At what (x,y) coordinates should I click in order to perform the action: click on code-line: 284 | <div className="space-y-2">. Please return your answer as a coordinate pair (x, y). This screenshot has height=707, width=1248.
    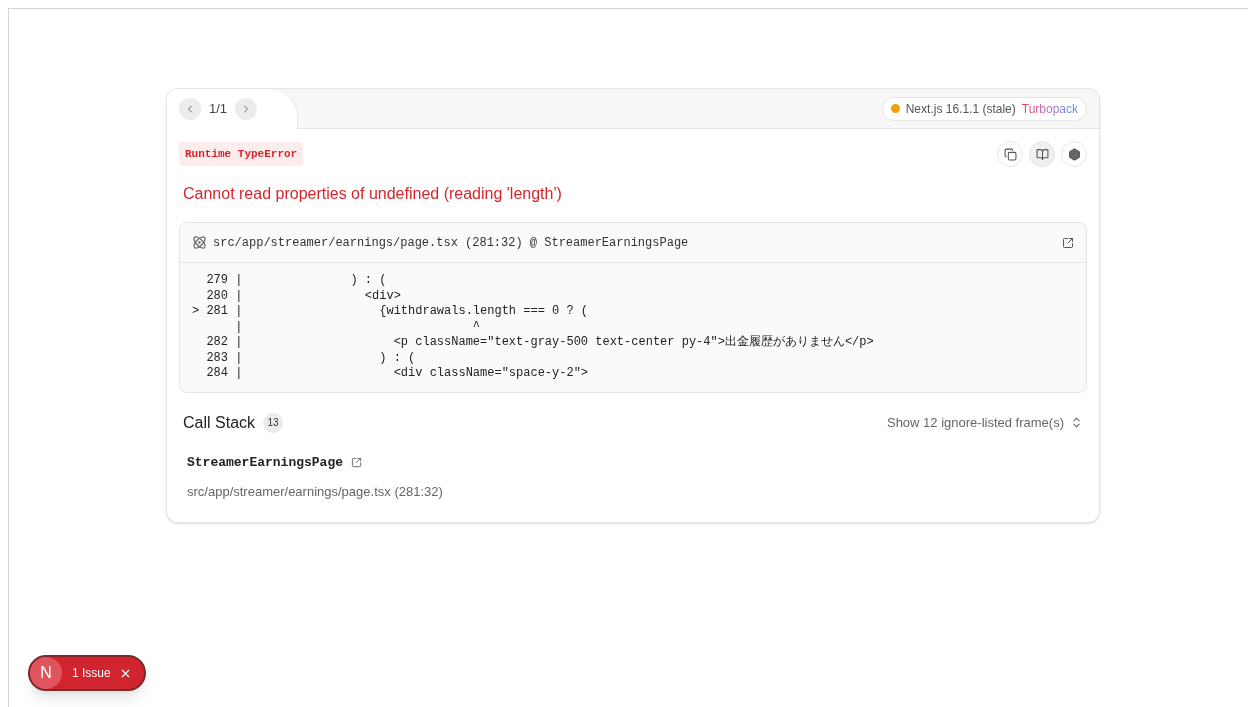
    Looking at the image, I should click on (397, 374).